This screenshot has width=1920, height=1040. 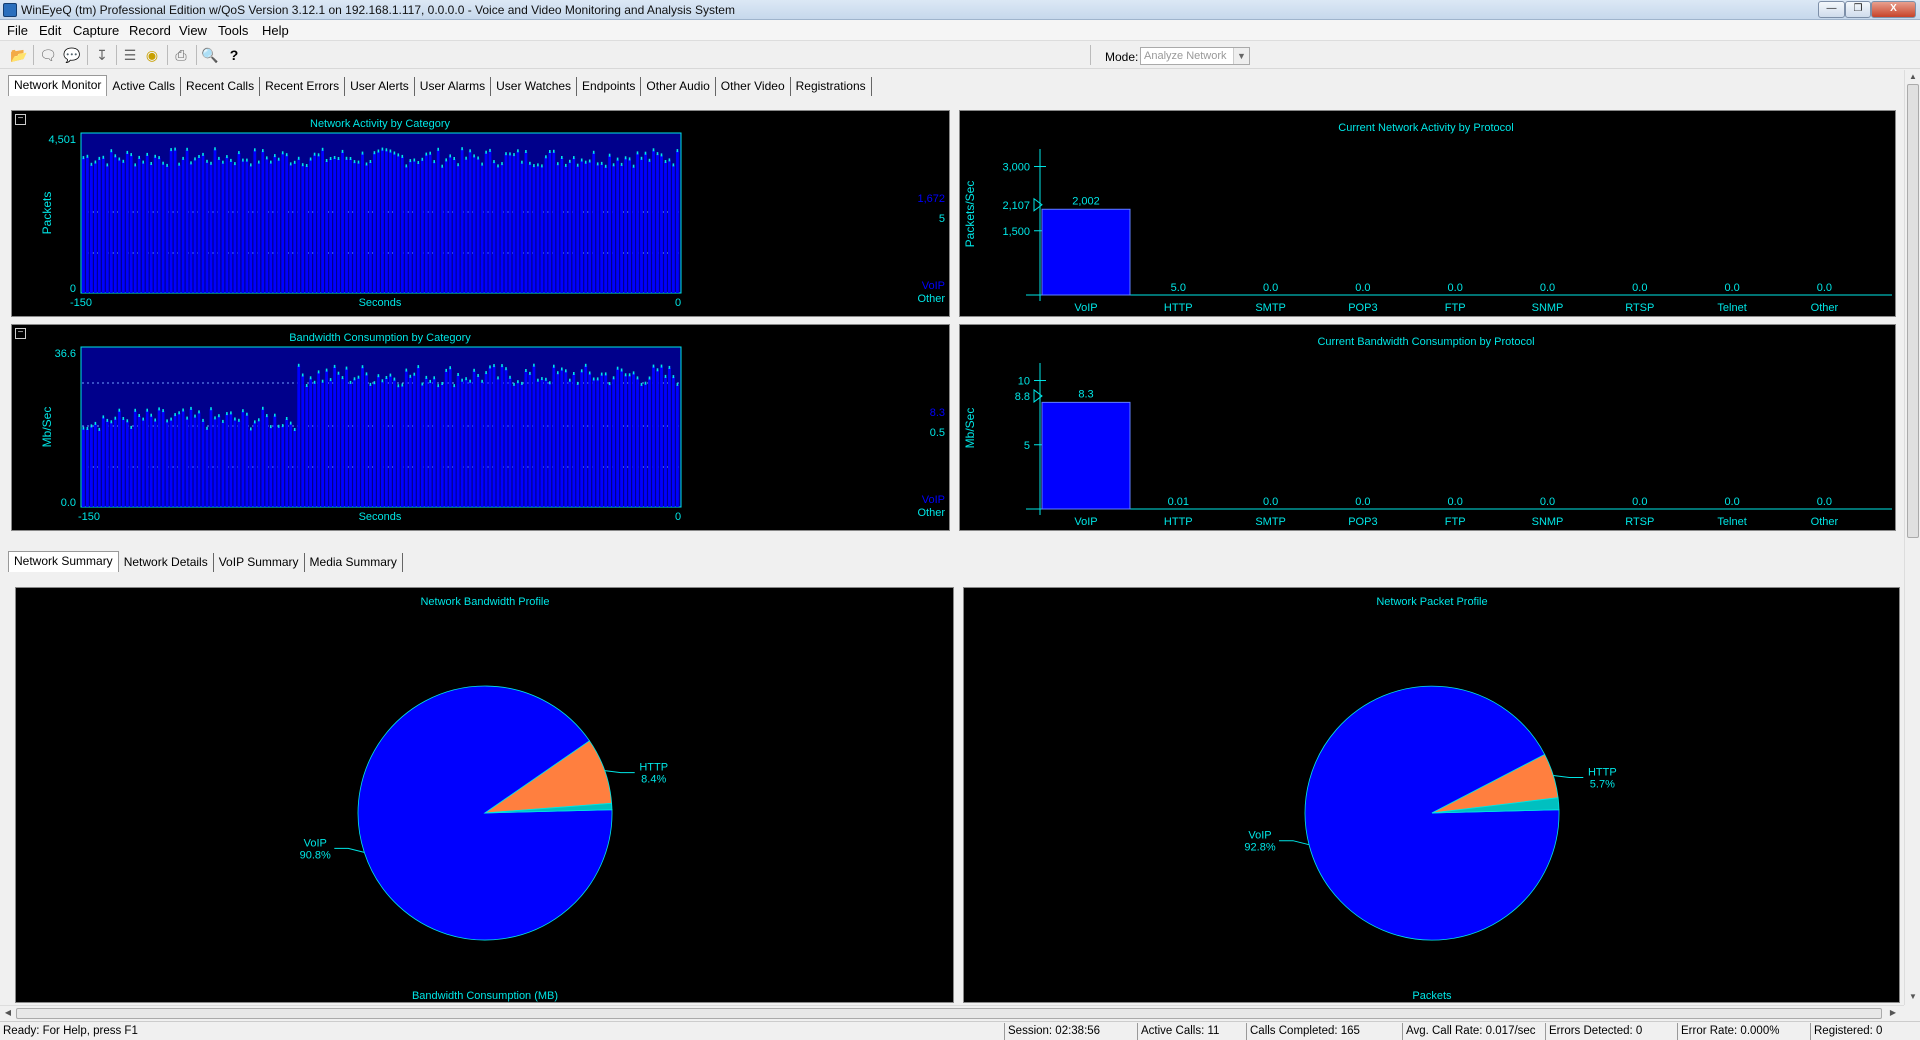 I want to click on close-button: X, so click(x=1893, y=9).